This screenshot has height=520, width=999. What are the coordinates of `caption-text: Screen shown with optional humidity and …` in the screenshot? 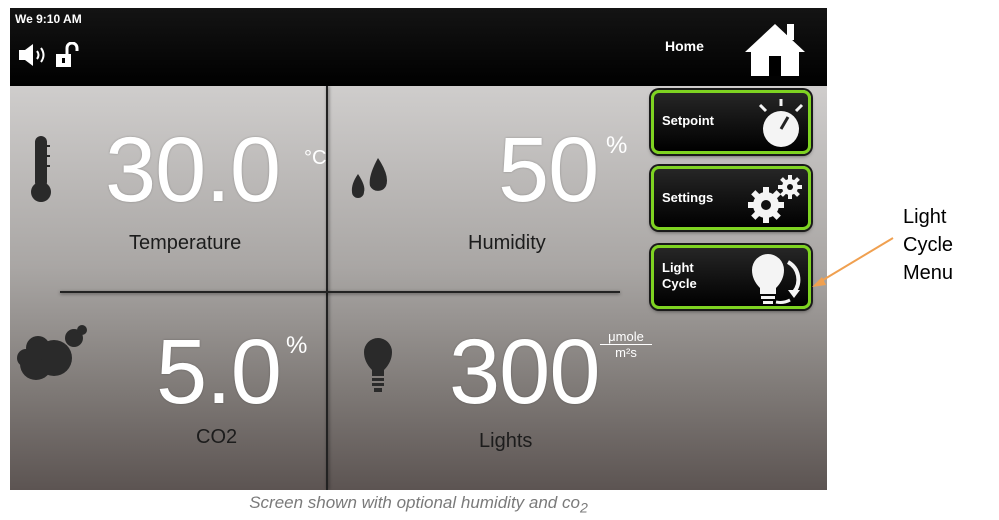 It's located at (414, 502).